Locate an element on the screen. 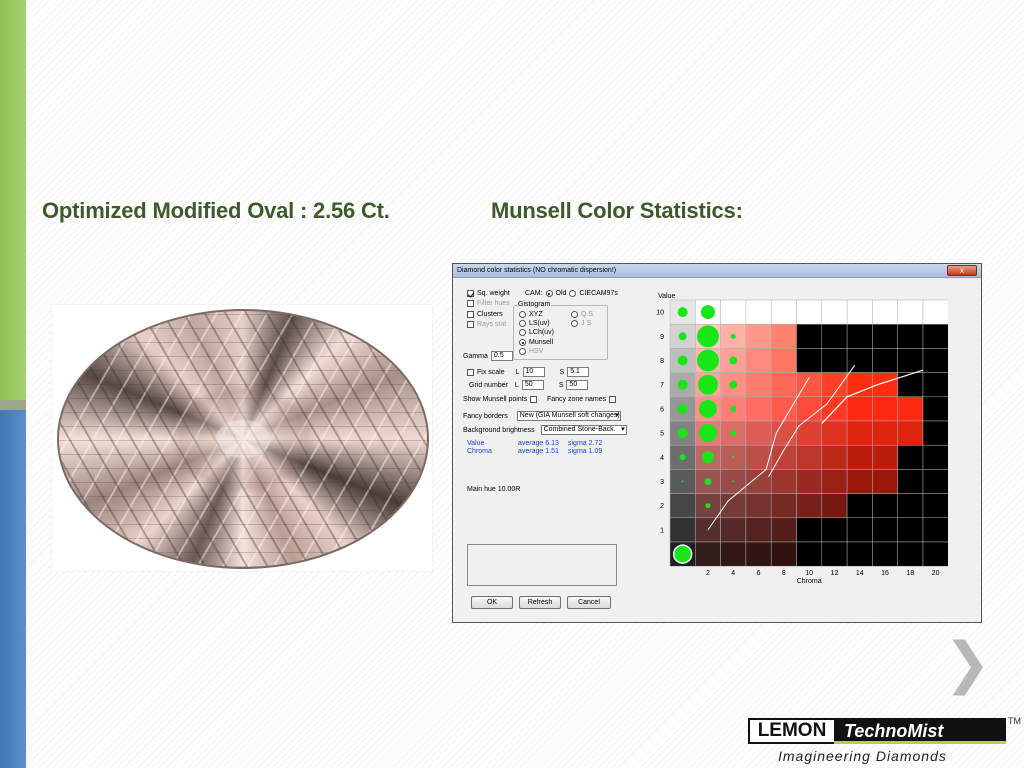  opt-js-radio is located at coordinates (574, 323).